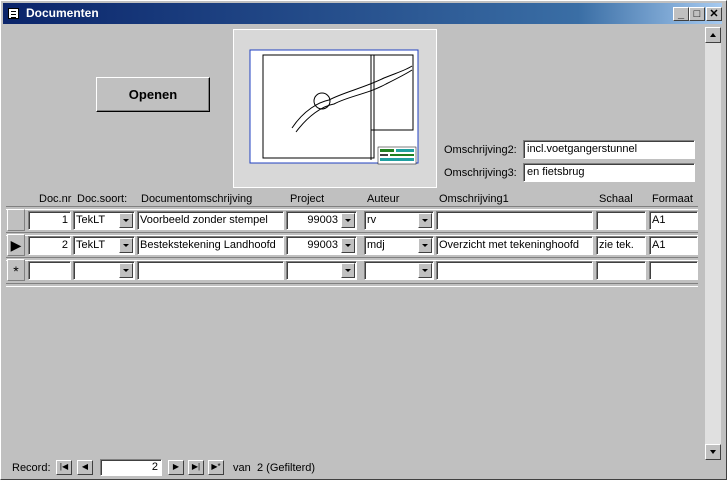  What do you see at coordinates (49, 245) in the screenshot?
I see `docnr-field: 2` at bounding box center [49, 245].